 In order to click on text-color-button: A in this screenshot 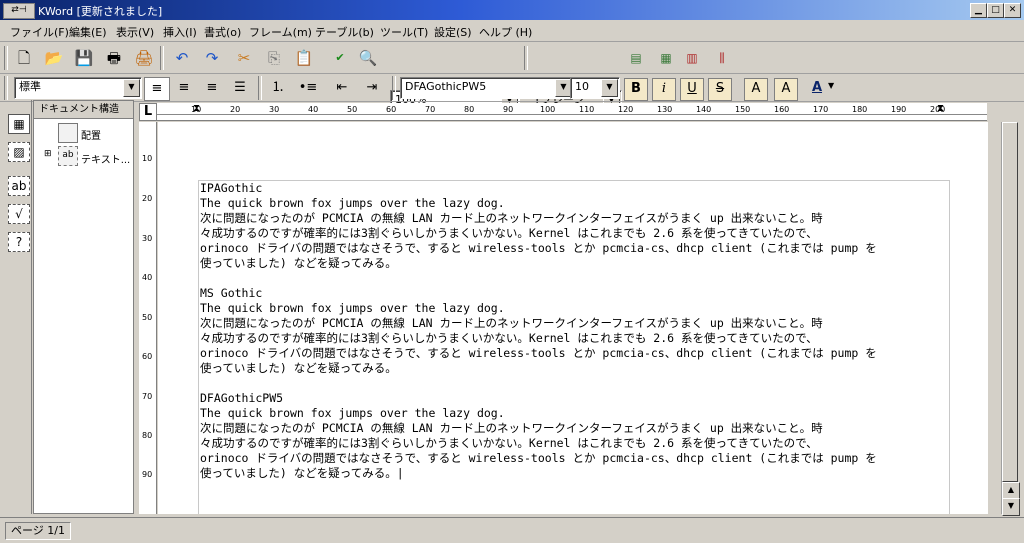, I will do `click(817, 88)`.